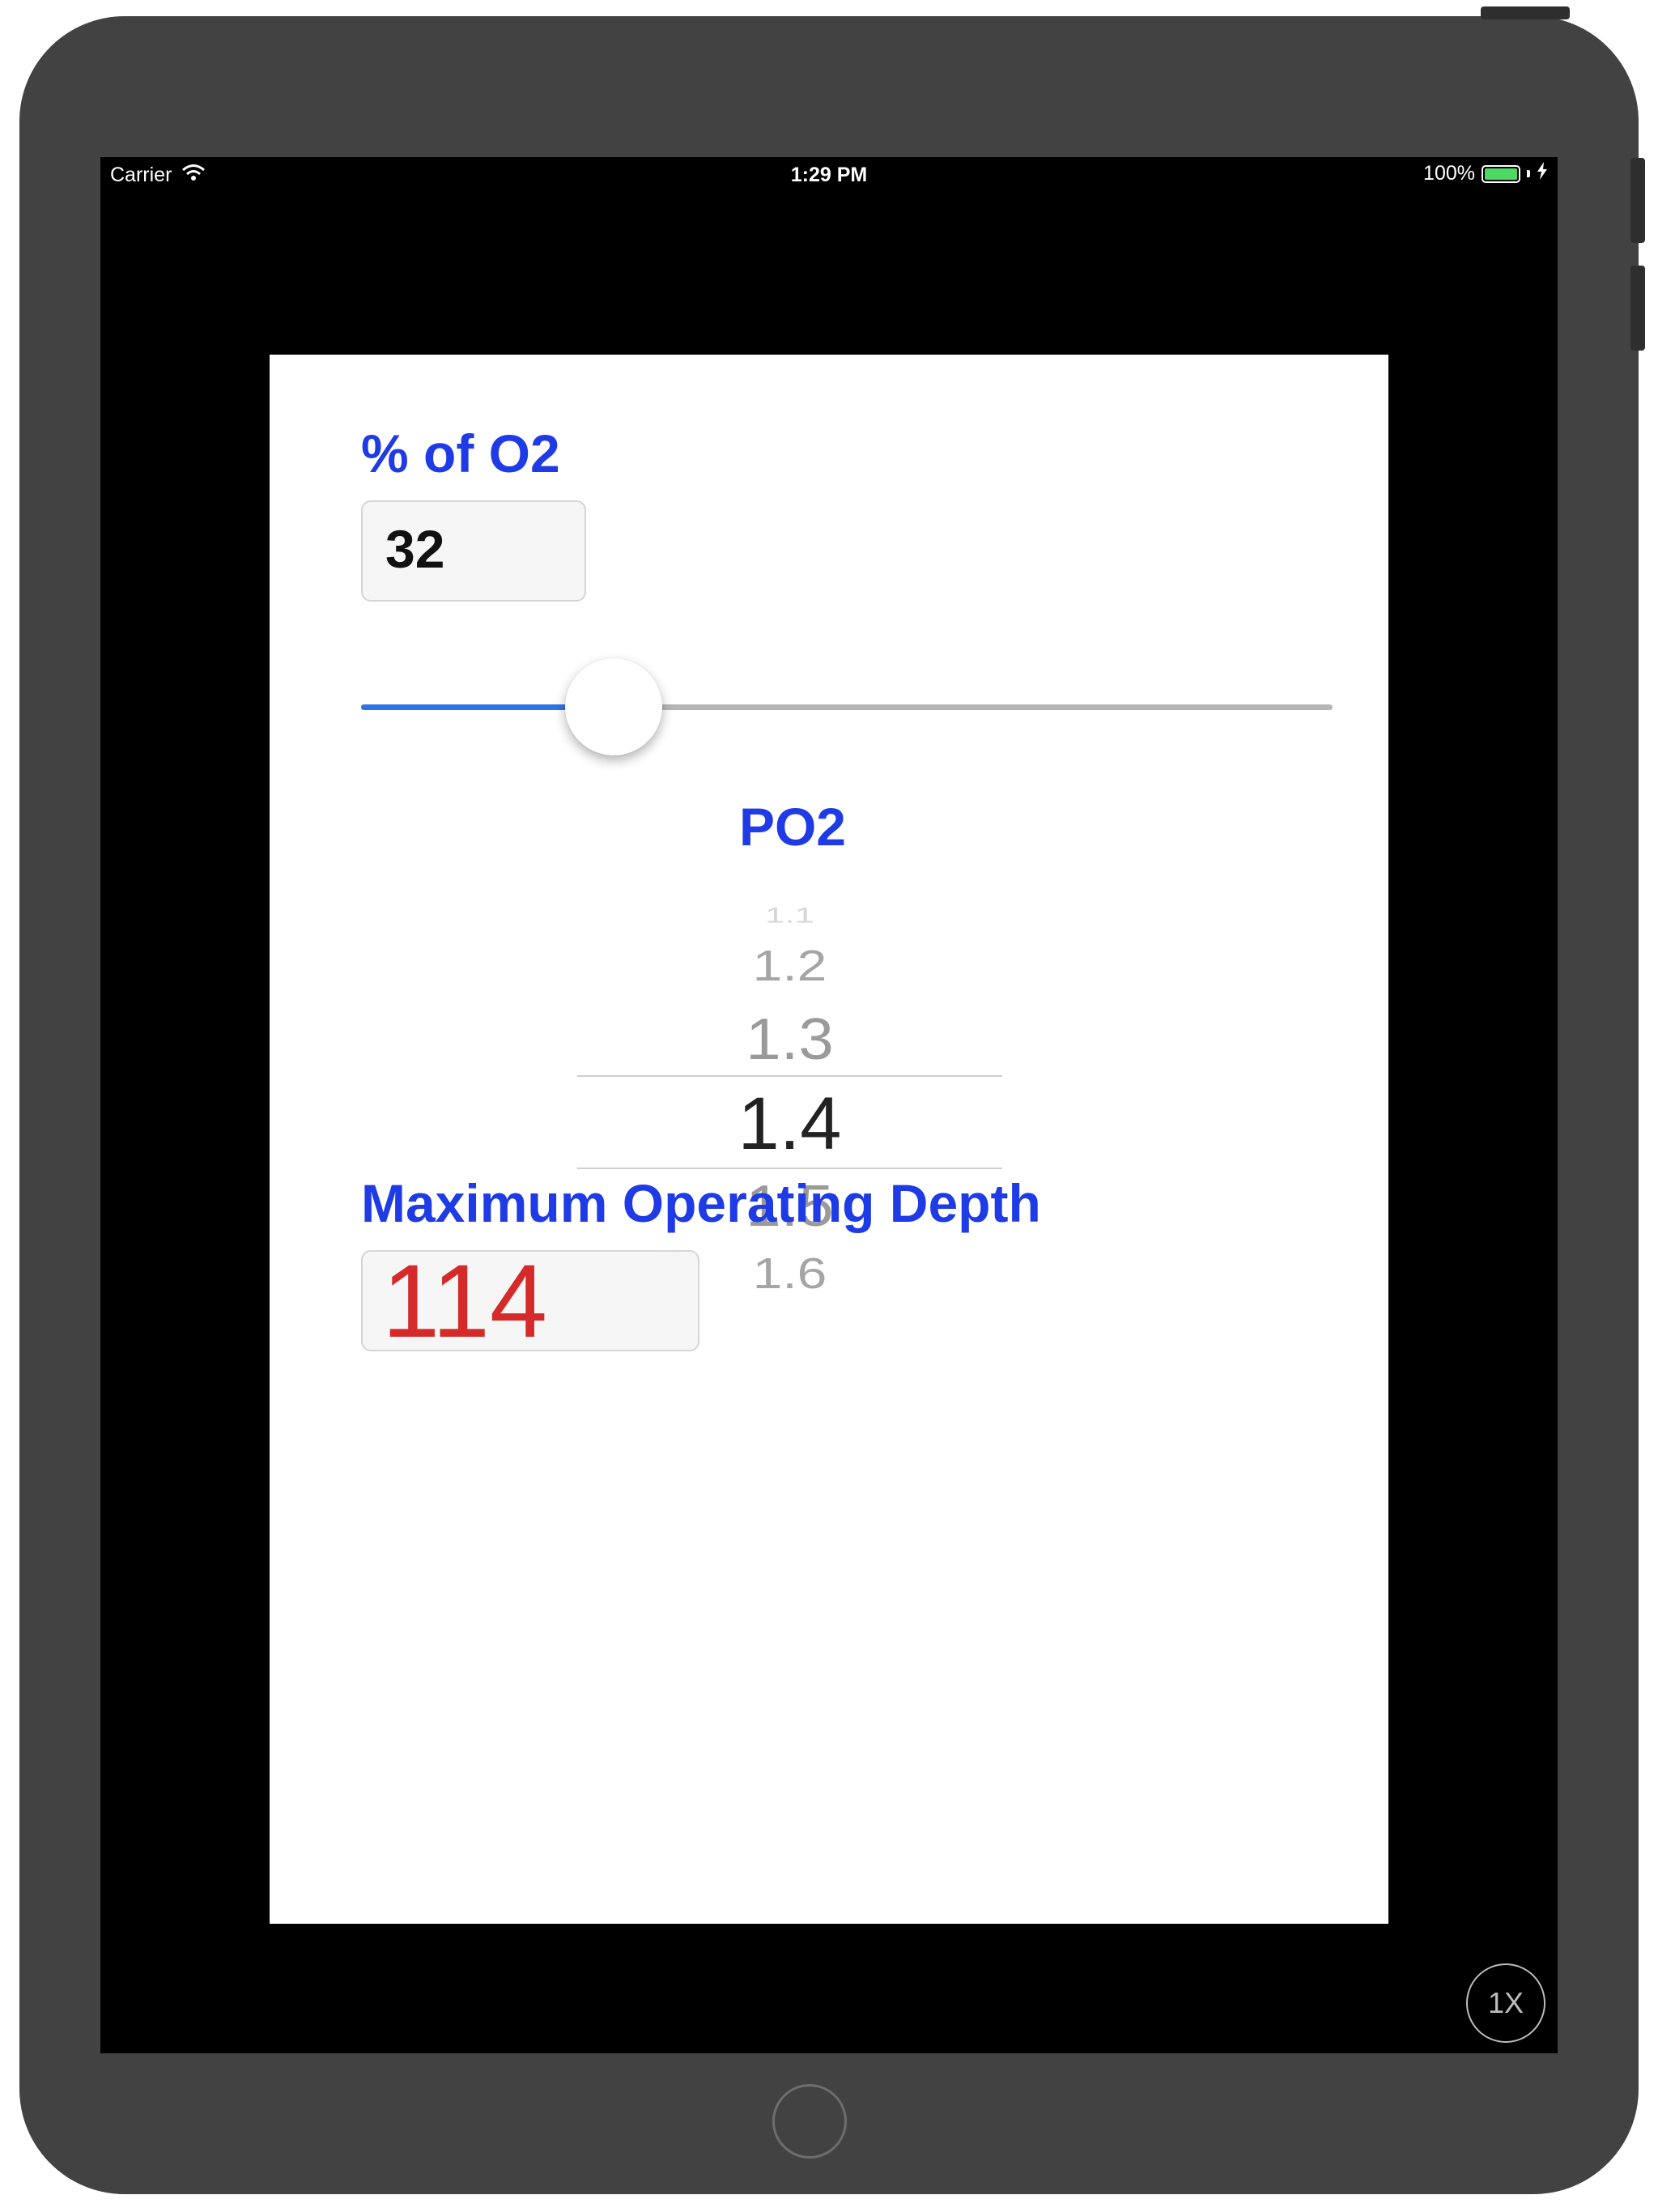 This screenshot has width=1658, height=2212. I want to click on volume-up-button, so click(1637, 201).